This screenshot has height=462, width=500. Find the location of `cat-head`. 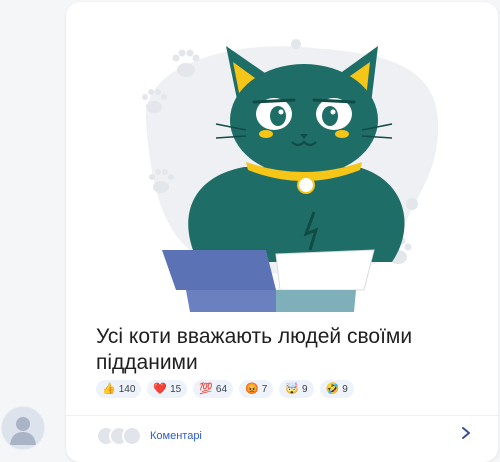

cat-head is located at coordinates (304, 120).